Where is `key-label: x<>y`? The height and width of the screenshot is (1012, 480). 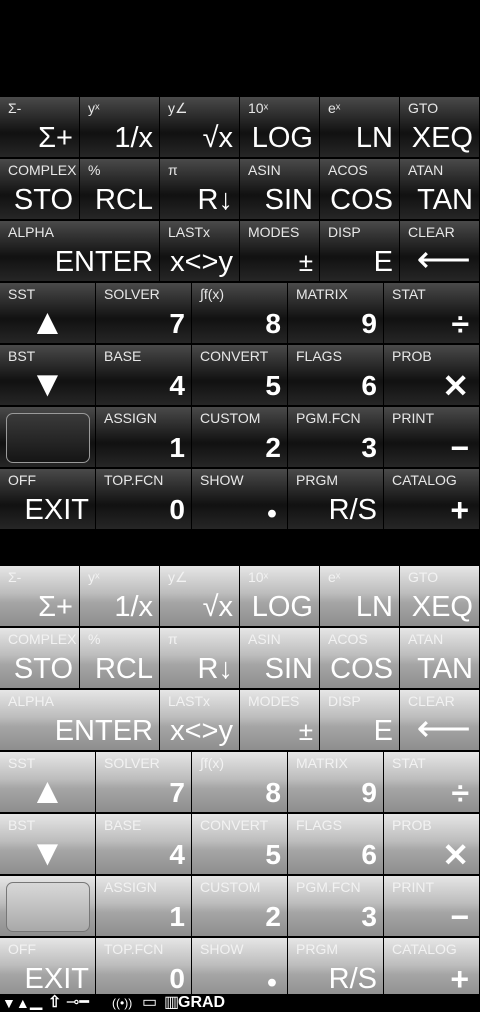
key-label: x<>y is located at coordinates (201, 731).